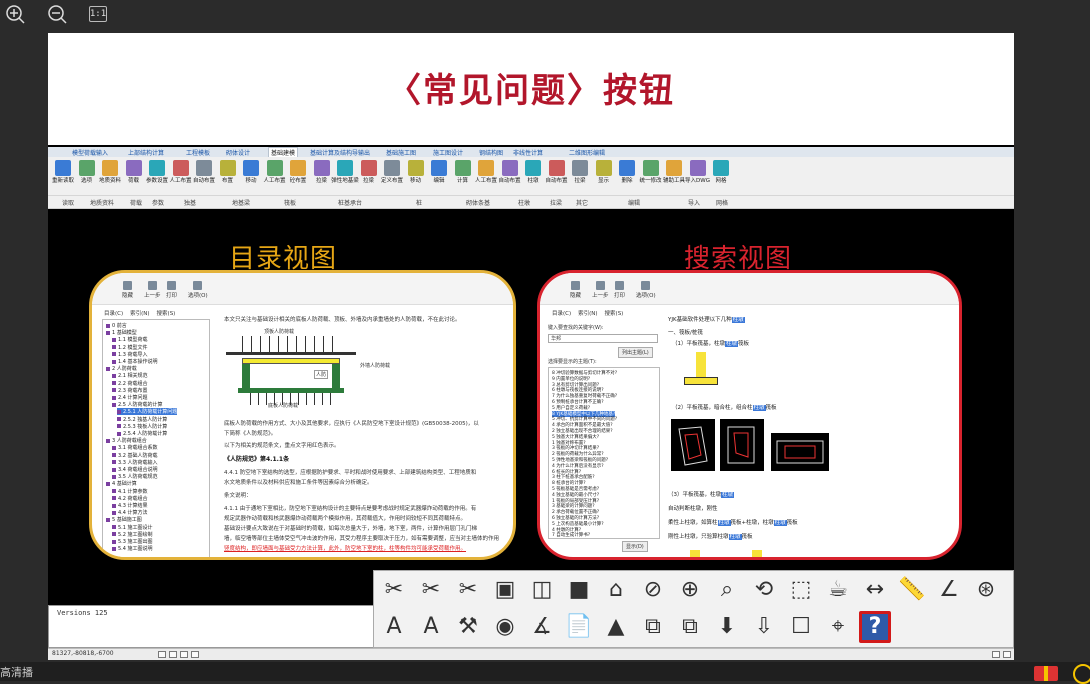 The image size is (1090, 684). What do you see at coordinates (439, 176) in the screenshot?
I see `ribbon-button: 编辑` at bounding box center [439, 176].